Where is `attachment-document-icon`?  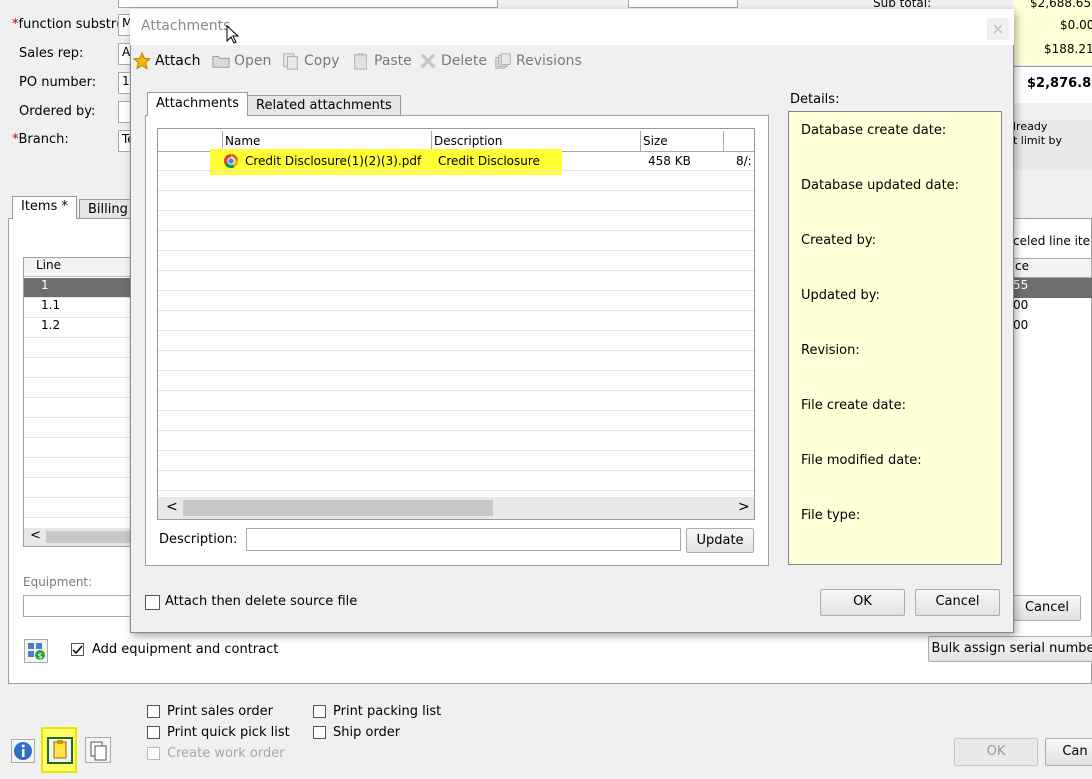 attachment-document-icon is located at coordinates (60, 749).